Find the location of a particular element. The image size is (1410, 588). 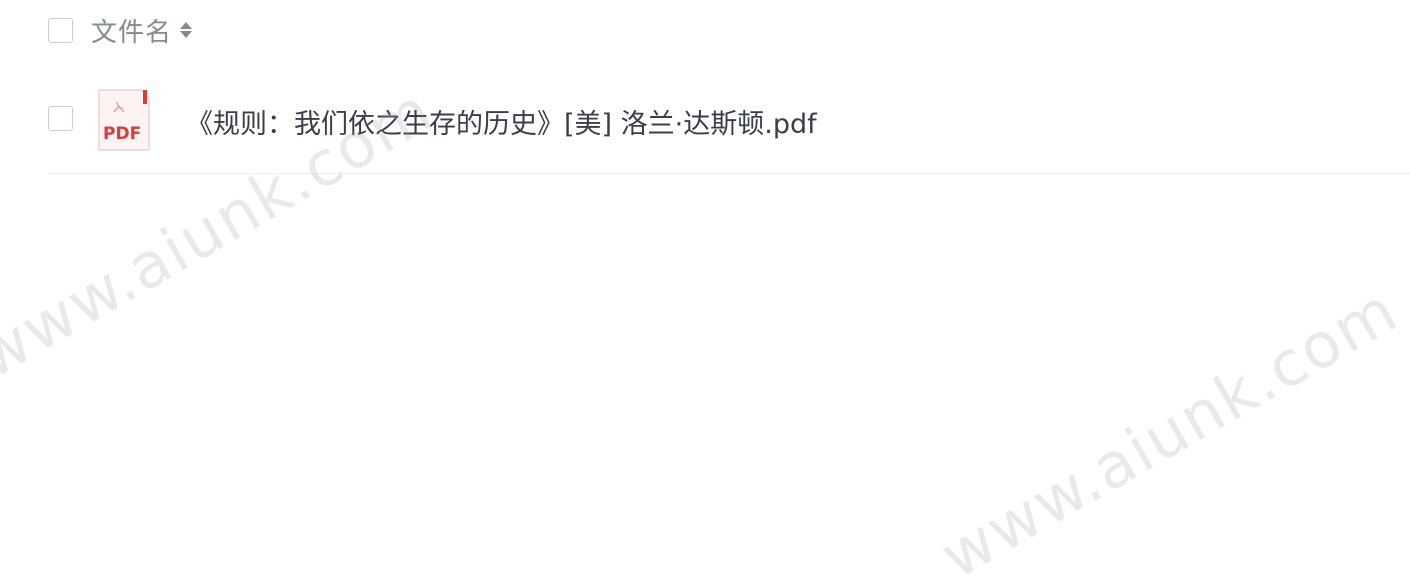

pdf-file-icon: PDF is located at coordinates (124, 120).